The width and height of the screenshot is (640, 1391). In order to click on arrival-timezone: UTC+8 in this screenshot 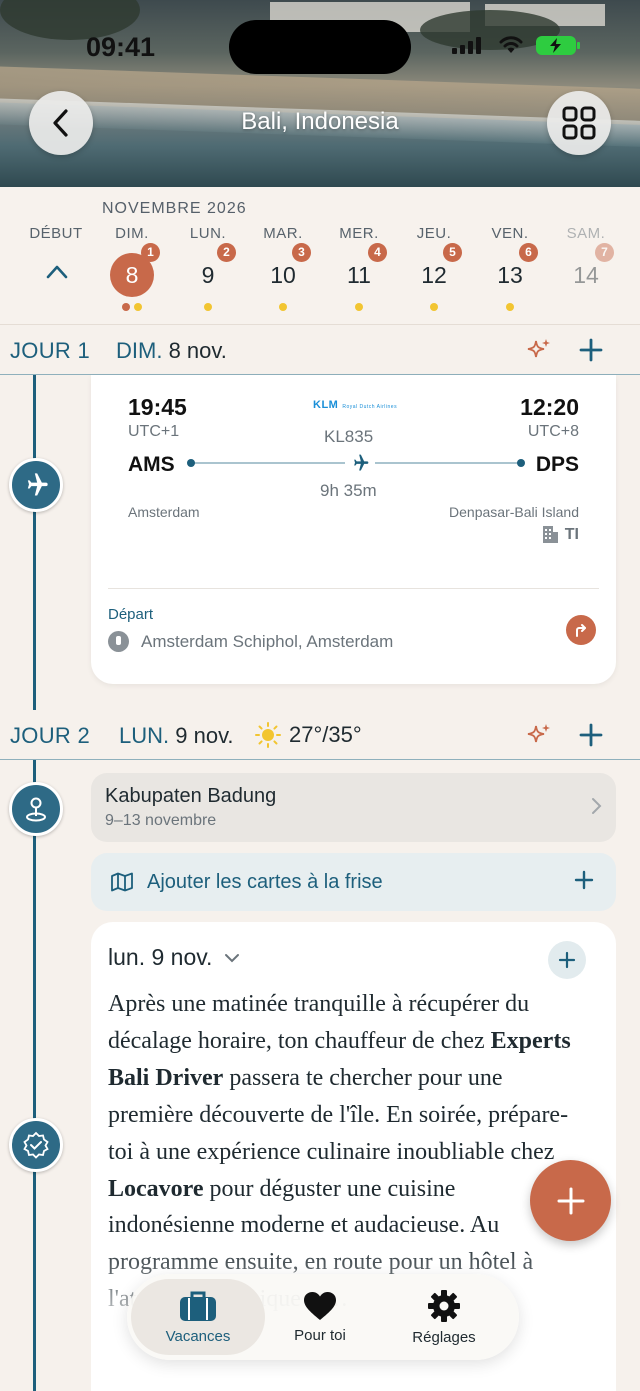, I will do `click(553, 431)`.